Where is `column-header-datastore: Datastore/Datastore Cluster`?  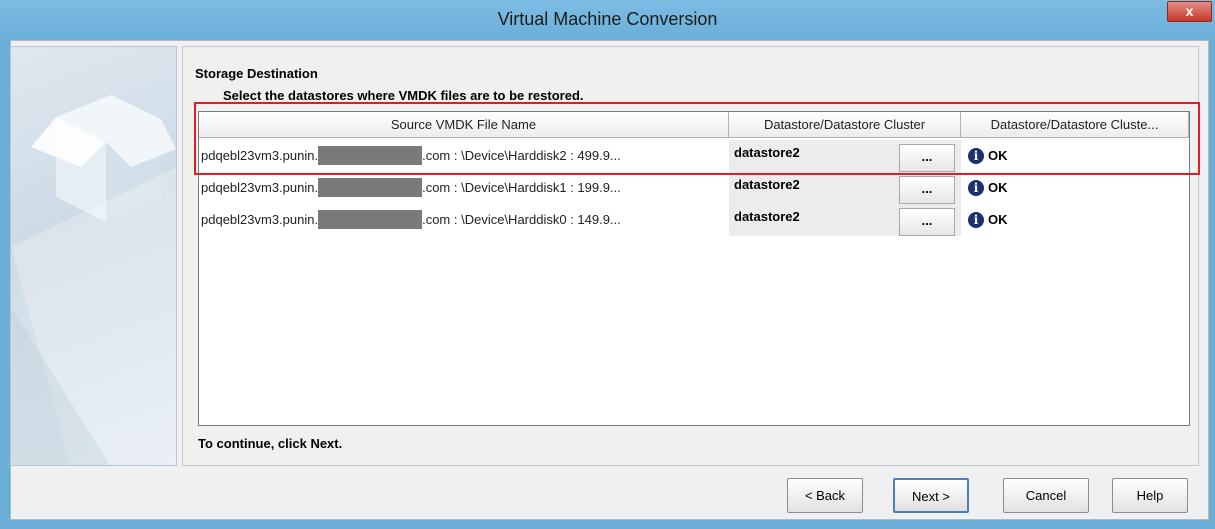
column-header-datastore: Datastore/Datastore Cluster is located at coordinates (845, 125).